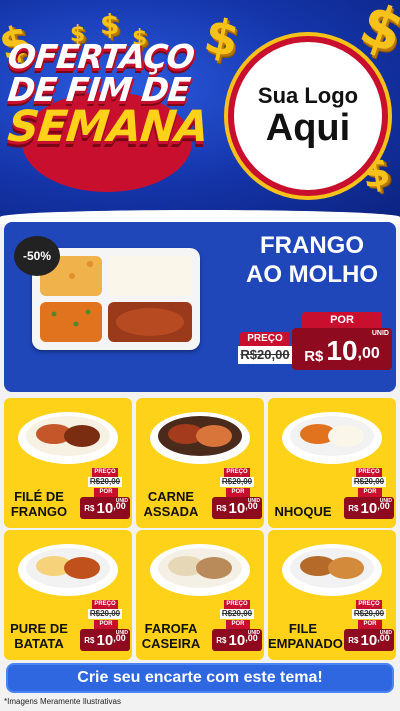 This screenshot has height=711, width=400. Describe the element at coordinates (312, 274) in the screenshot. I see `featured-name-line-2: AO MOLHO` at that location.